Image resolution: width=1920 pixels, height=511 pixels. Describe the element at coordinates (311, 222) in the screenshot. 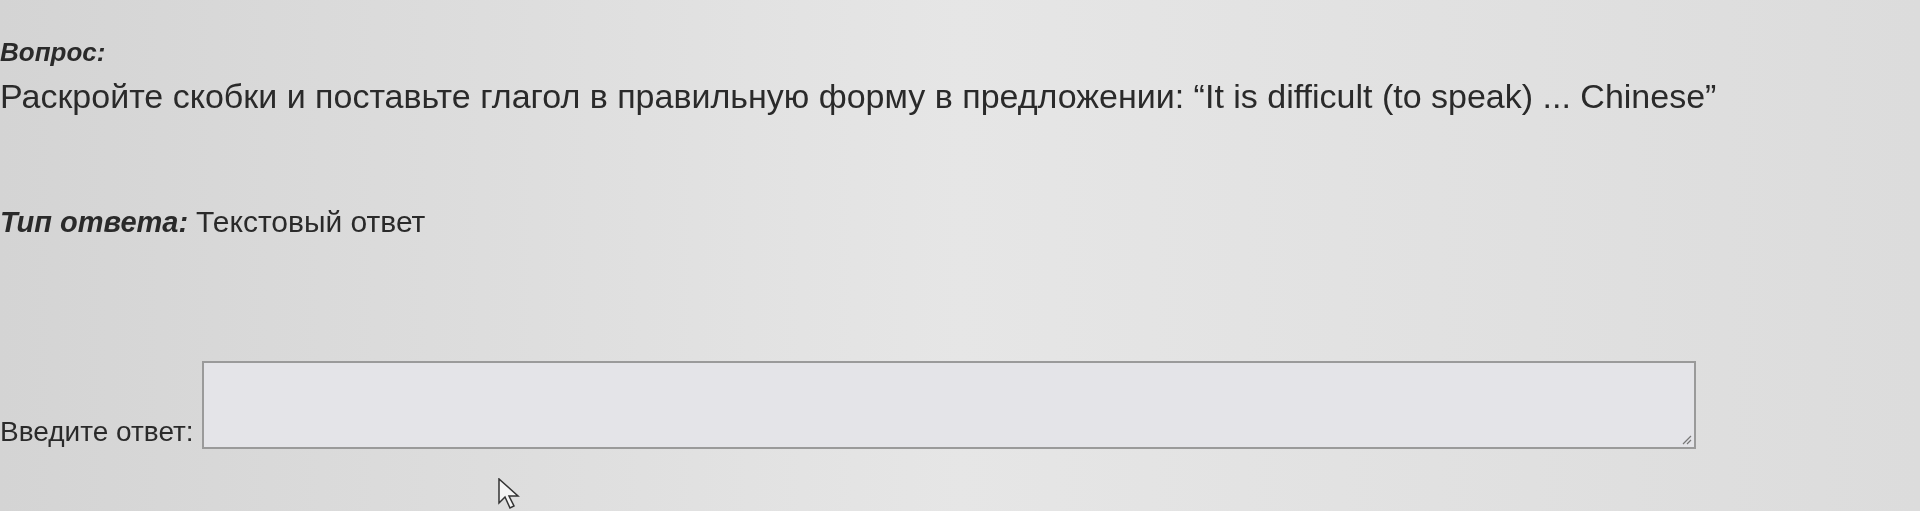

I see `answer-type-value: Текстовый ответ` at that location.